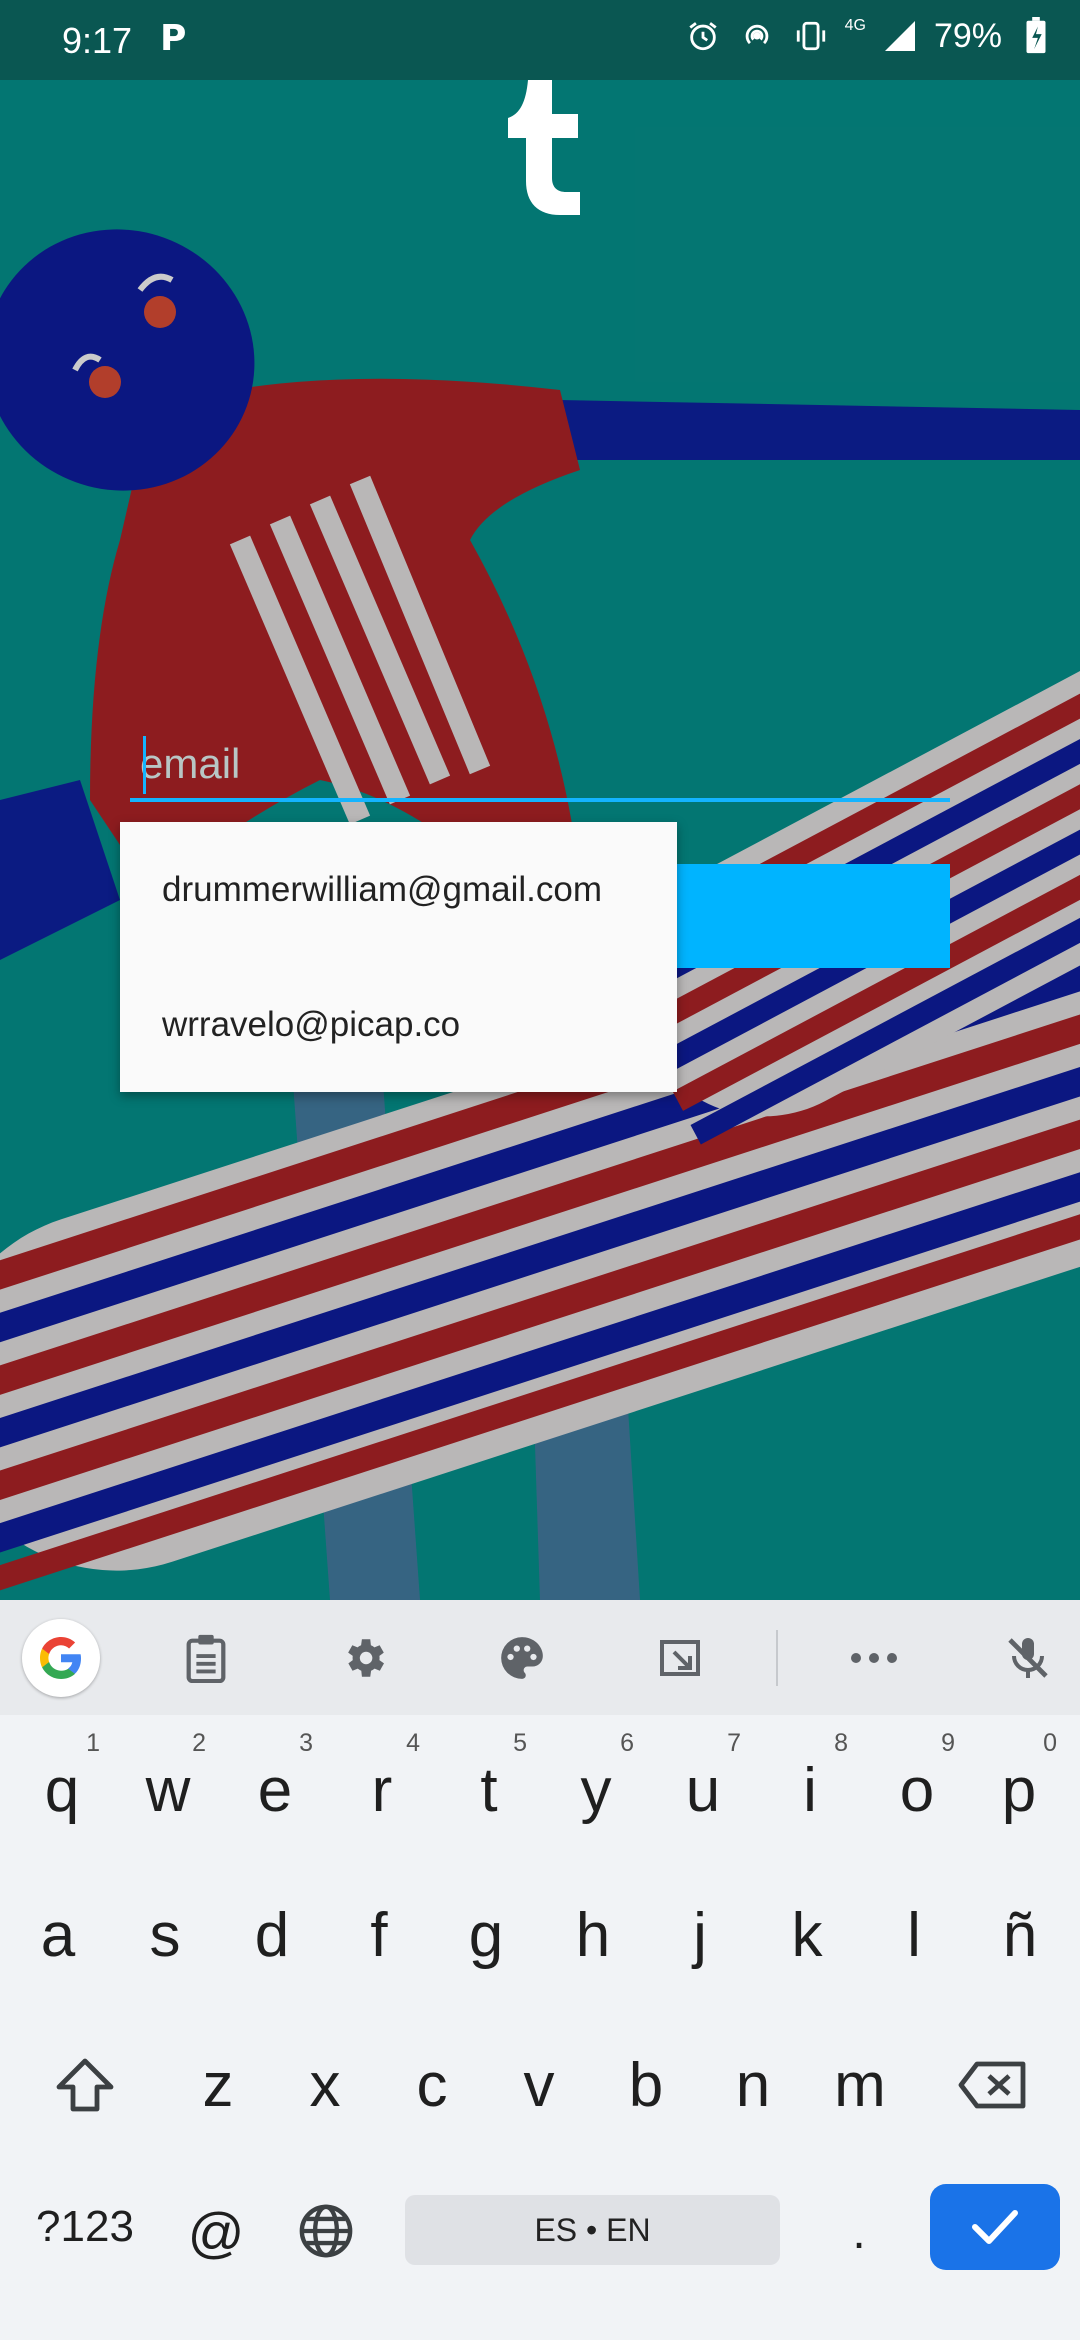  I want to click on status-icons: 4G 79%, so click(869, 36).